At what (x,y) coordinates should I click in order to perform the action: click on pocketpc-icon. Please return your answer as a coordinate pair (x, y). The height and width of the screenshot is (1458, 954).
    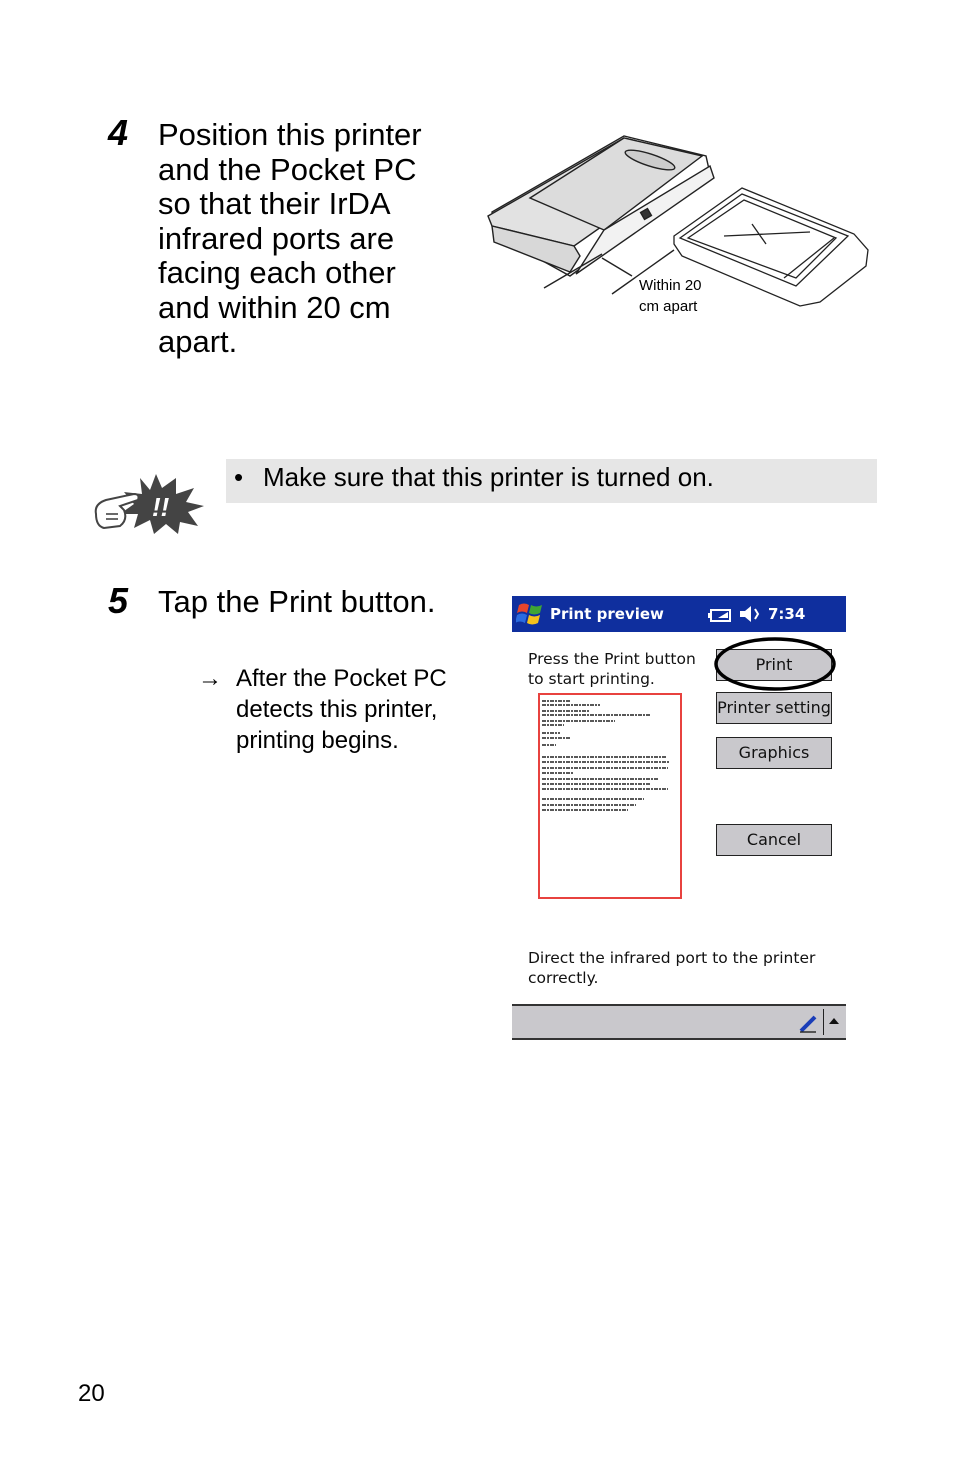
    Looking at the image, I should click on (771, 247).